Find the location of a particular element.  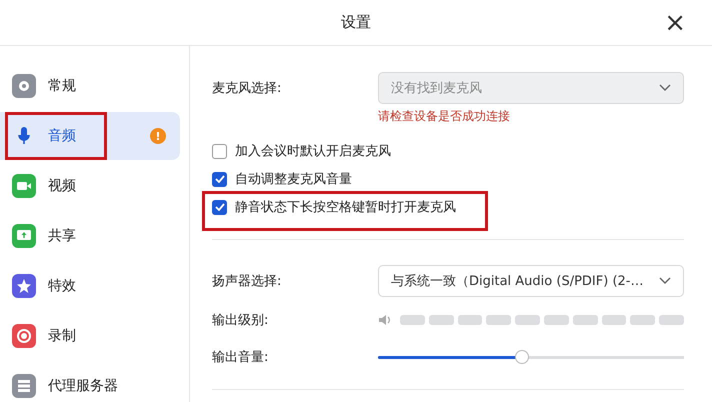

sidebar-item: 常规 is located at coordinates (90, 86).